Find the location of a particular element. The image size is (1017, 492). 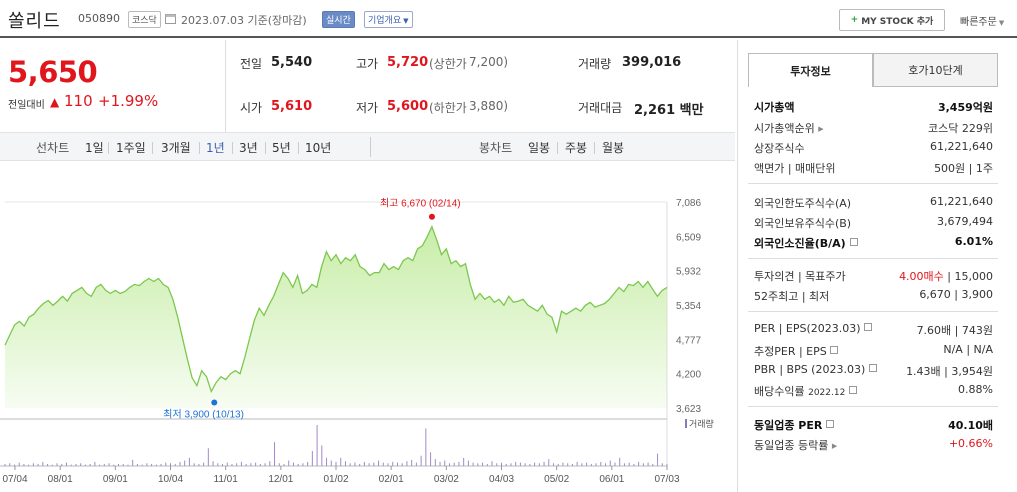

52w-value: 6,670 | 3,900 is located at coordinates (956, 294).